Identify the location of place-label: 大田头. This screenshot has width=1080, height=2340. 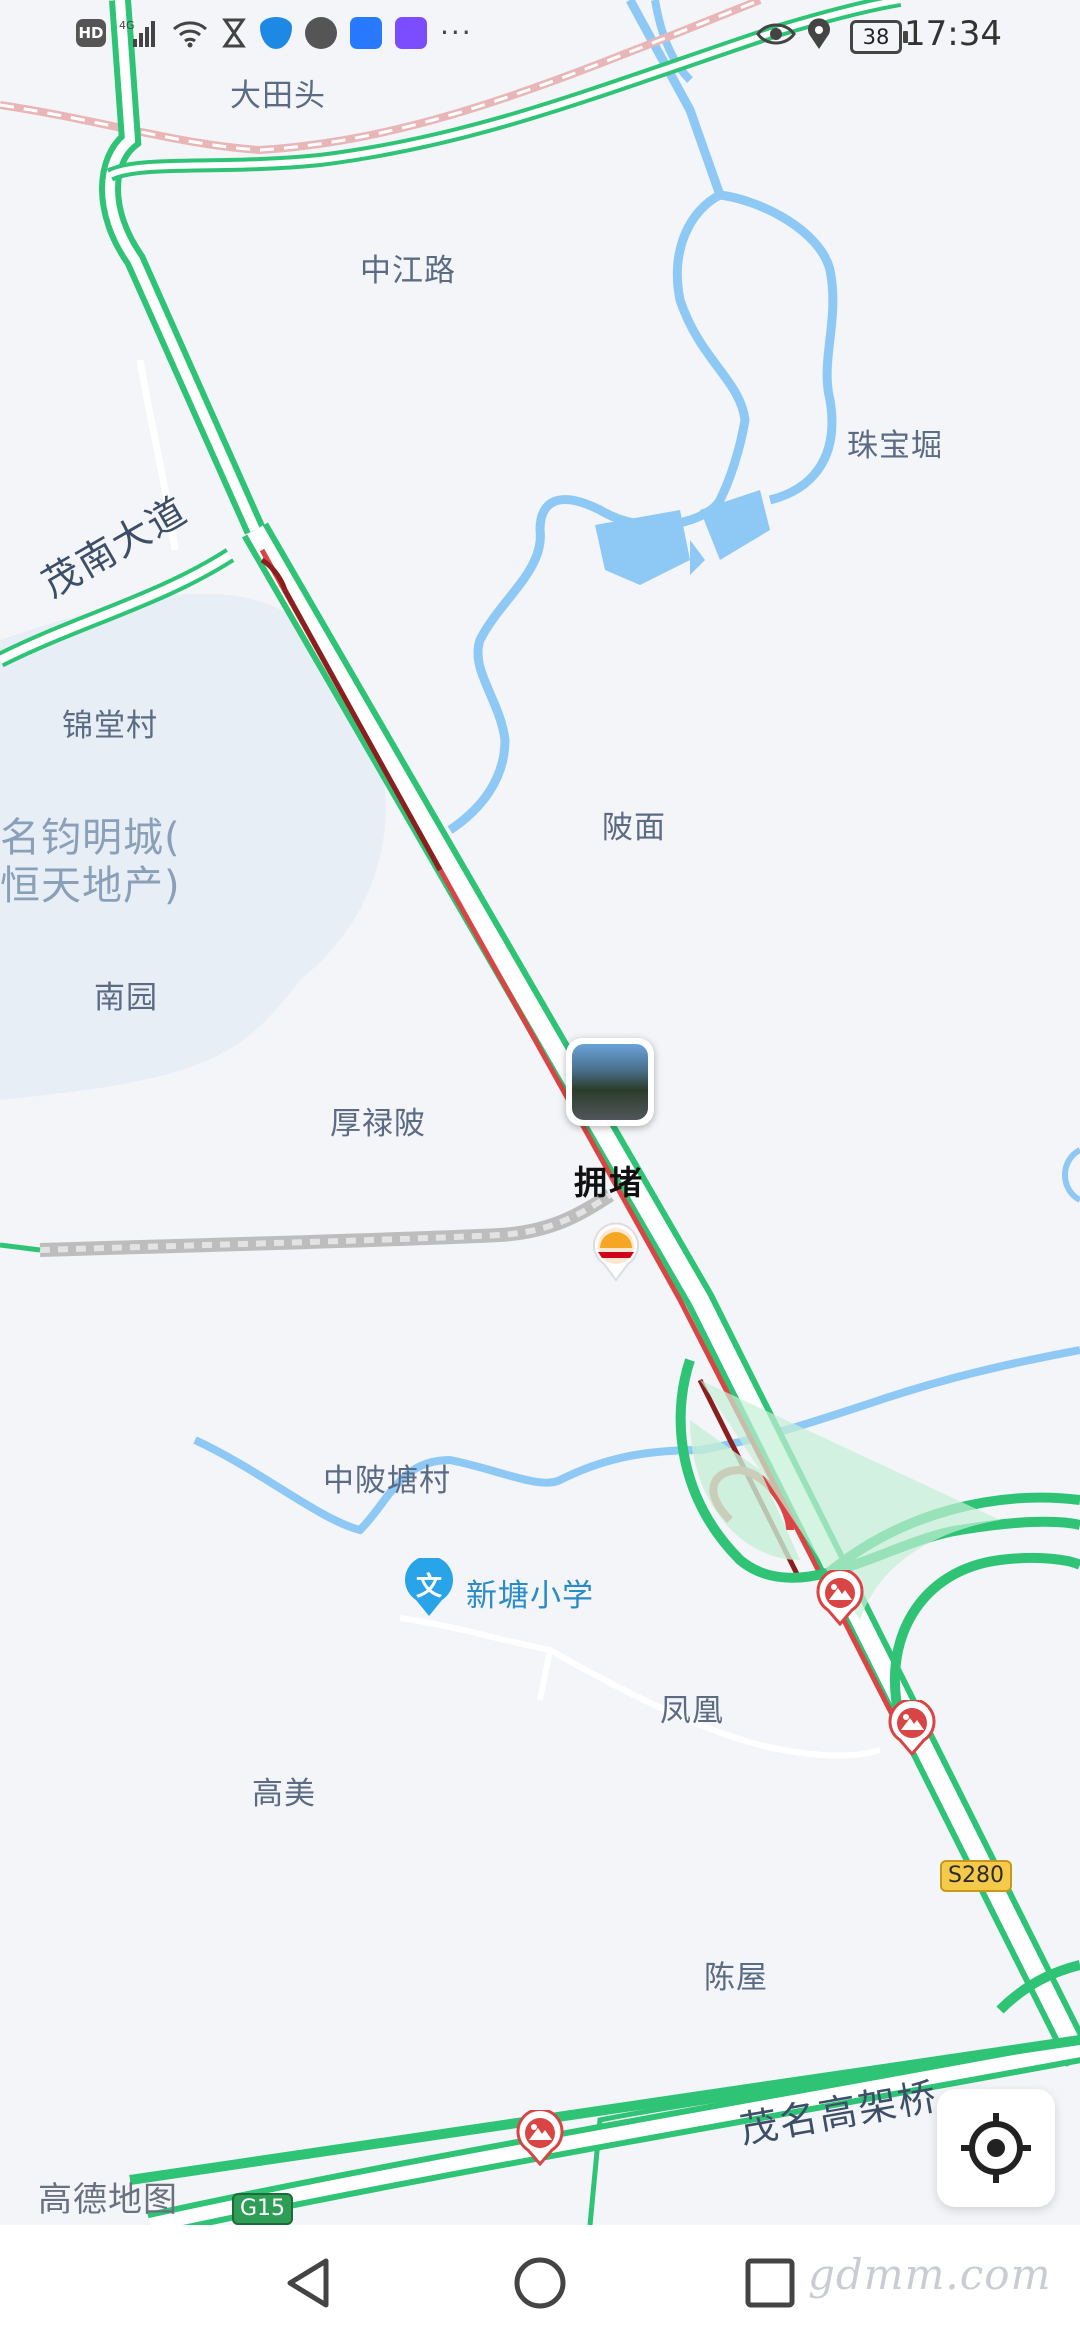
(278, 96).